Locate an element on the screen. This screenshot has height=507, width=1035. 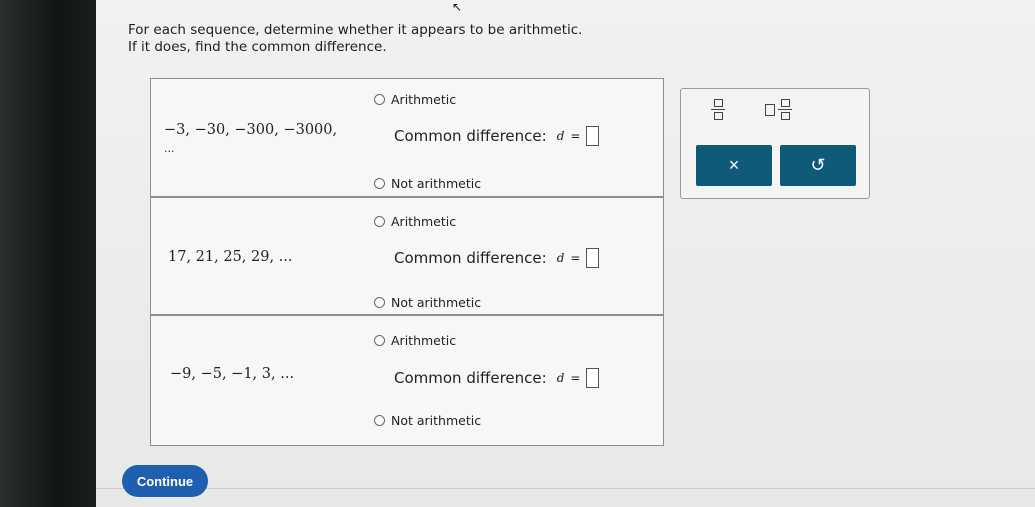
sequence-1: −3, −30, −300, −3000, is located at coordinates (250, 130).